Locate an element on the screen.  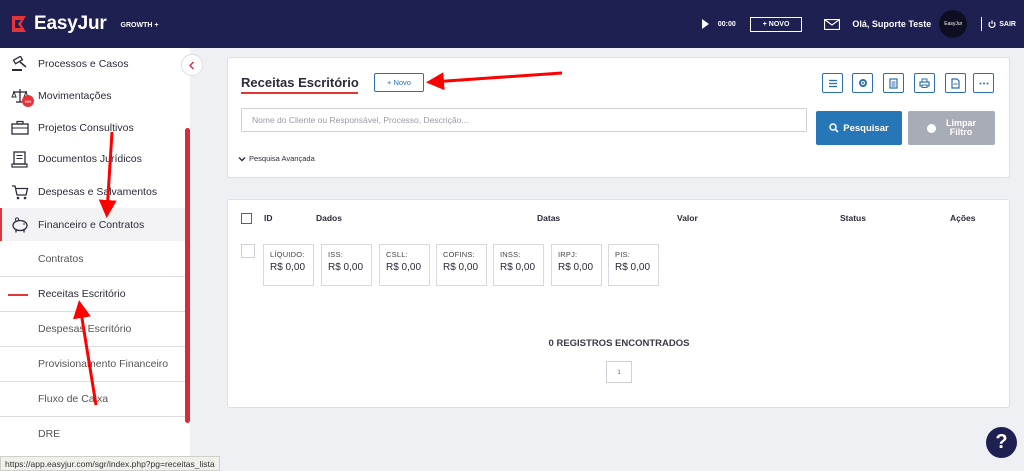
sidebar-subitem-dre: DRE is located at coordinates (92, 433).